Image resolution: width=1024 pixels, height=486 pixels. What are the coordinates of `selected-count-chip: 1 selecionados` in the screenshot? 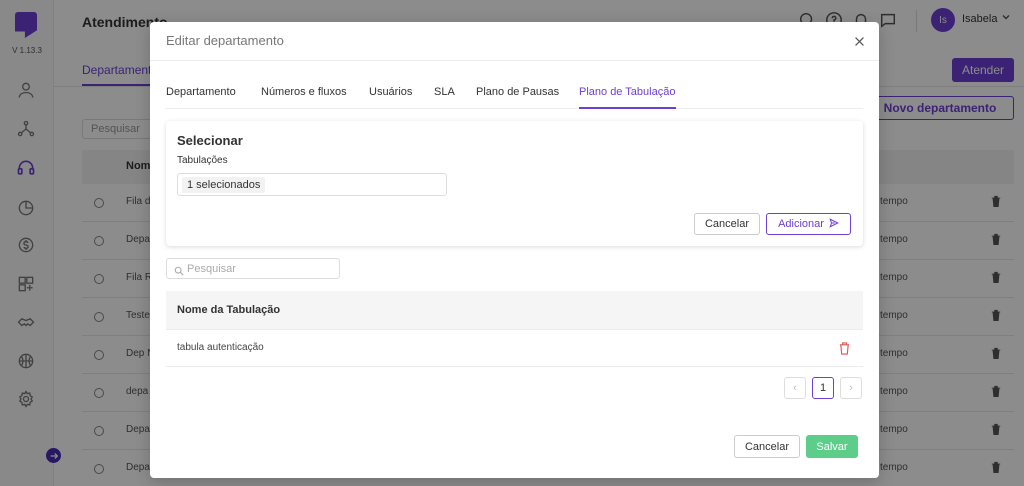 It's located at (224, 185).